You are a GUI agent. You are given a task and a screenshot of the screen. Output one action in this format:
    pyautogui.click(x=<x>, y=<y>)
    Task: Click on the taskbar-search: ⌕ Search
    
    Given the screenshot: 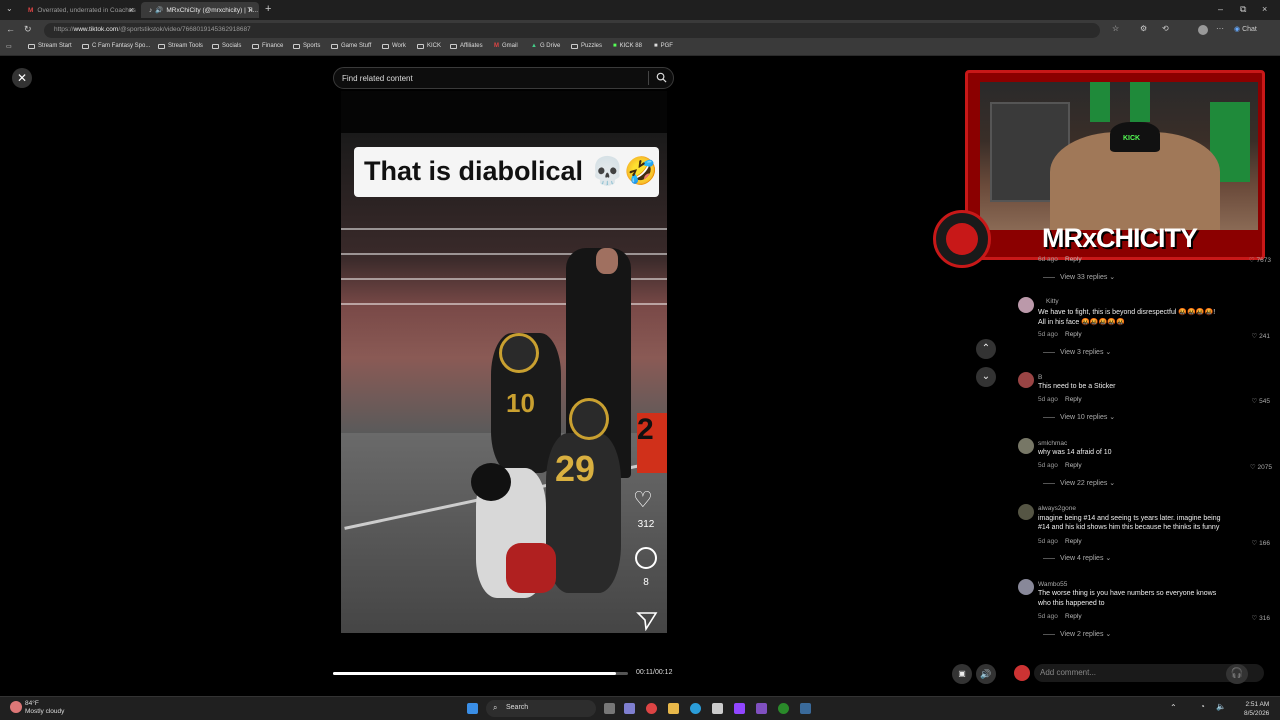 What is the action you would take?
    pyautogui.click(x=541, y=708)
    